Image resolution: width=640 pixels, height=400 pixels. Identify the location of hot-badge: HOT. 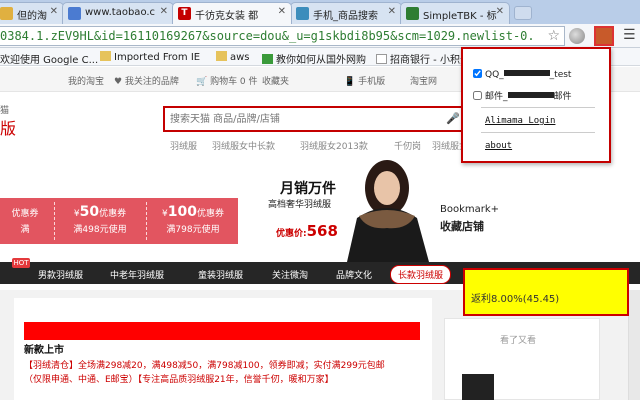
(21, 263).